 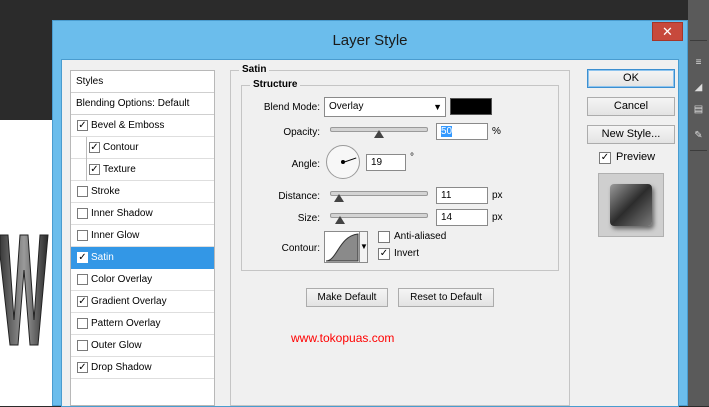 I want to click on preview-swatch, so click(x=631, y=205).